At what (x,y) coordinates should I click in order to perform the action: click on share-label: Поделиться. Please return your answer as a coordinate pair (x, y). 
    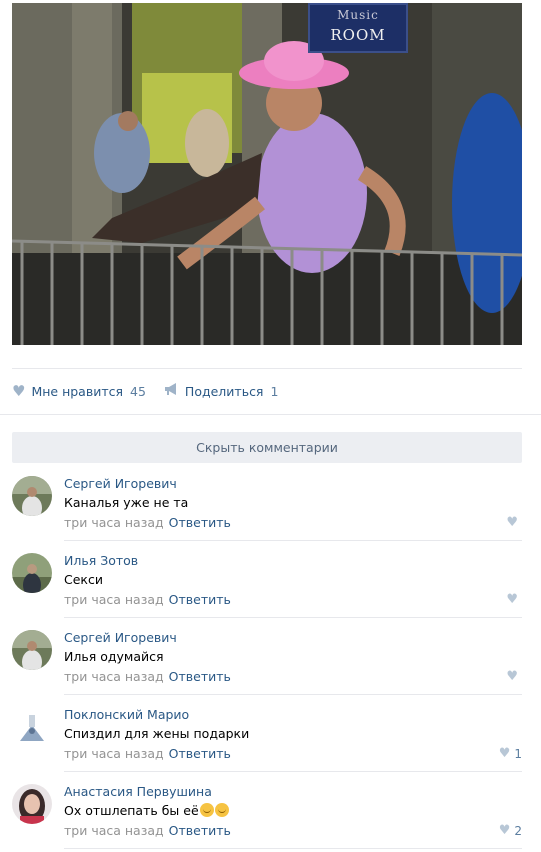
    Looking at the image, I should click on (224, 391).